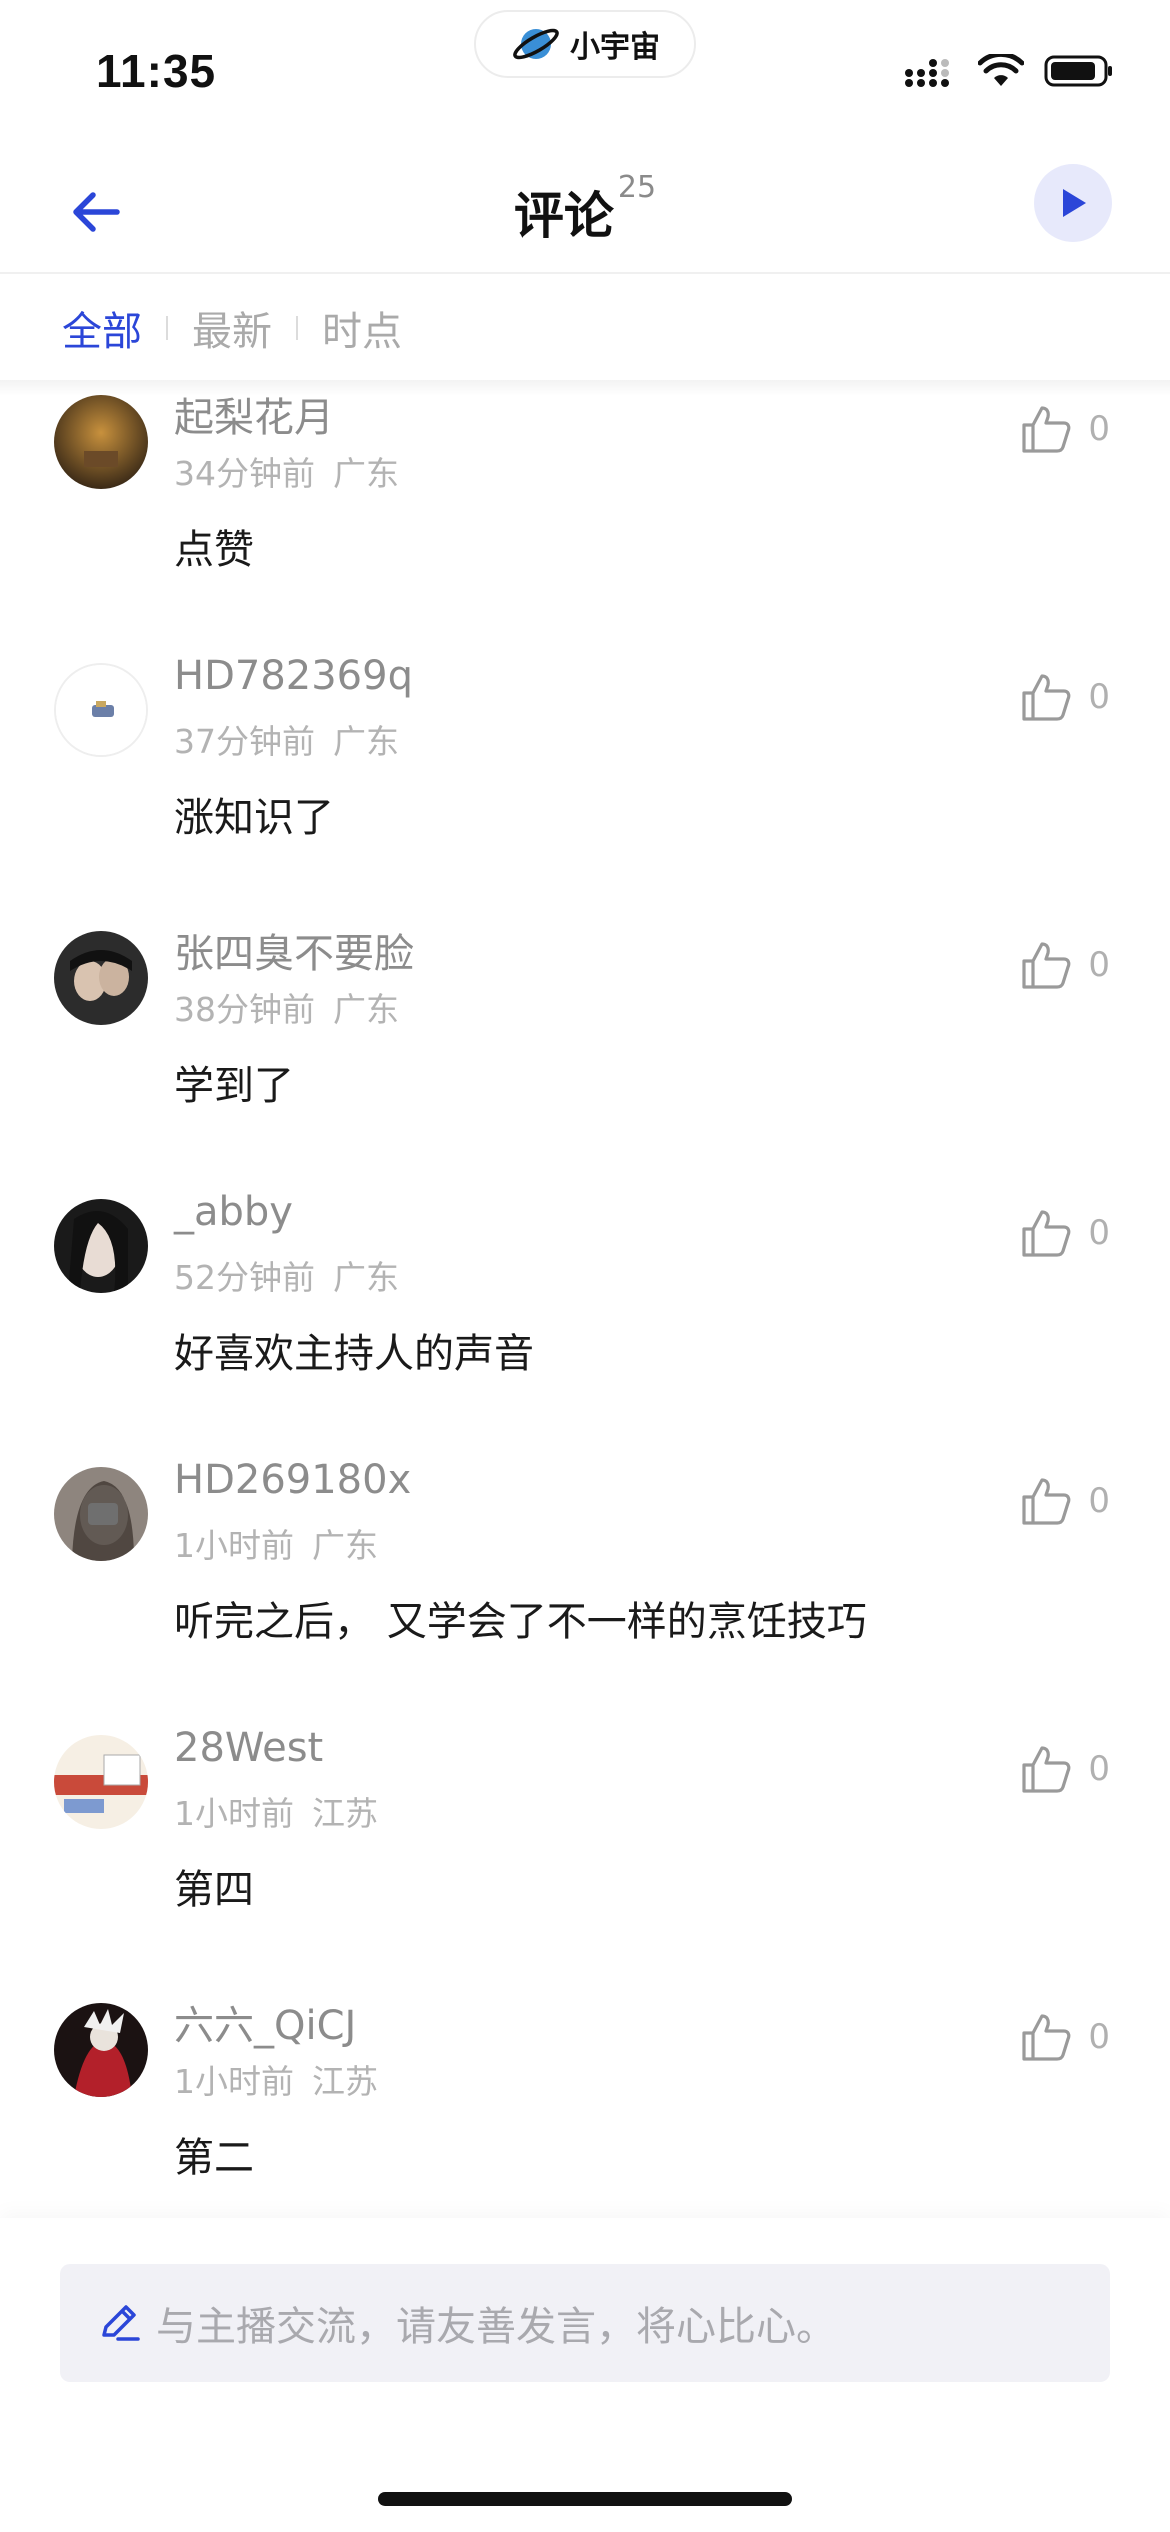 This screenshot has height=2532, width=1170. I want to click on comment-meta: 1小时前 广东, so click(276, 1543).